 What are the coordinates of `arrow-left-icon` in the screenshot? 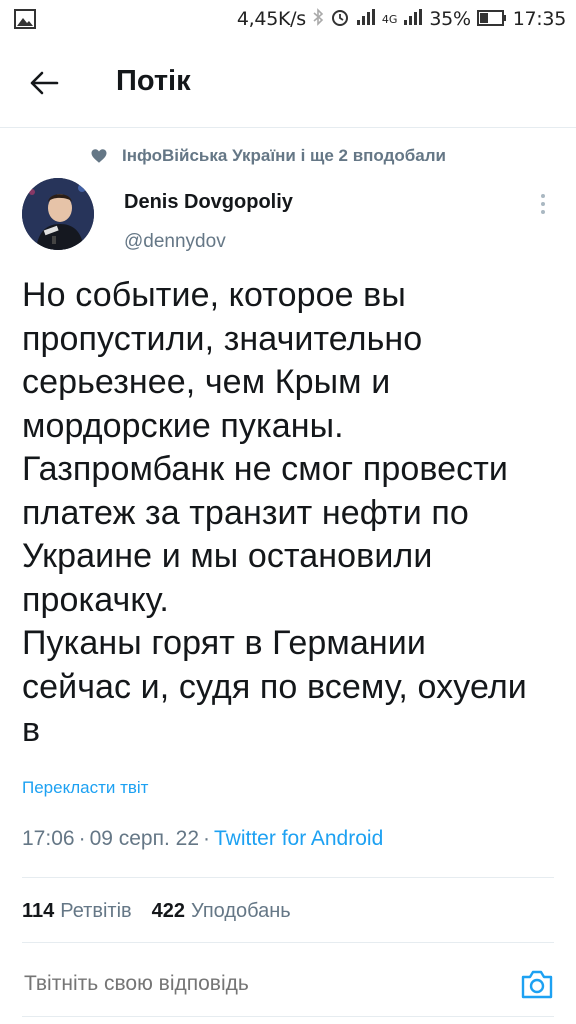 It's located at (44, 83).